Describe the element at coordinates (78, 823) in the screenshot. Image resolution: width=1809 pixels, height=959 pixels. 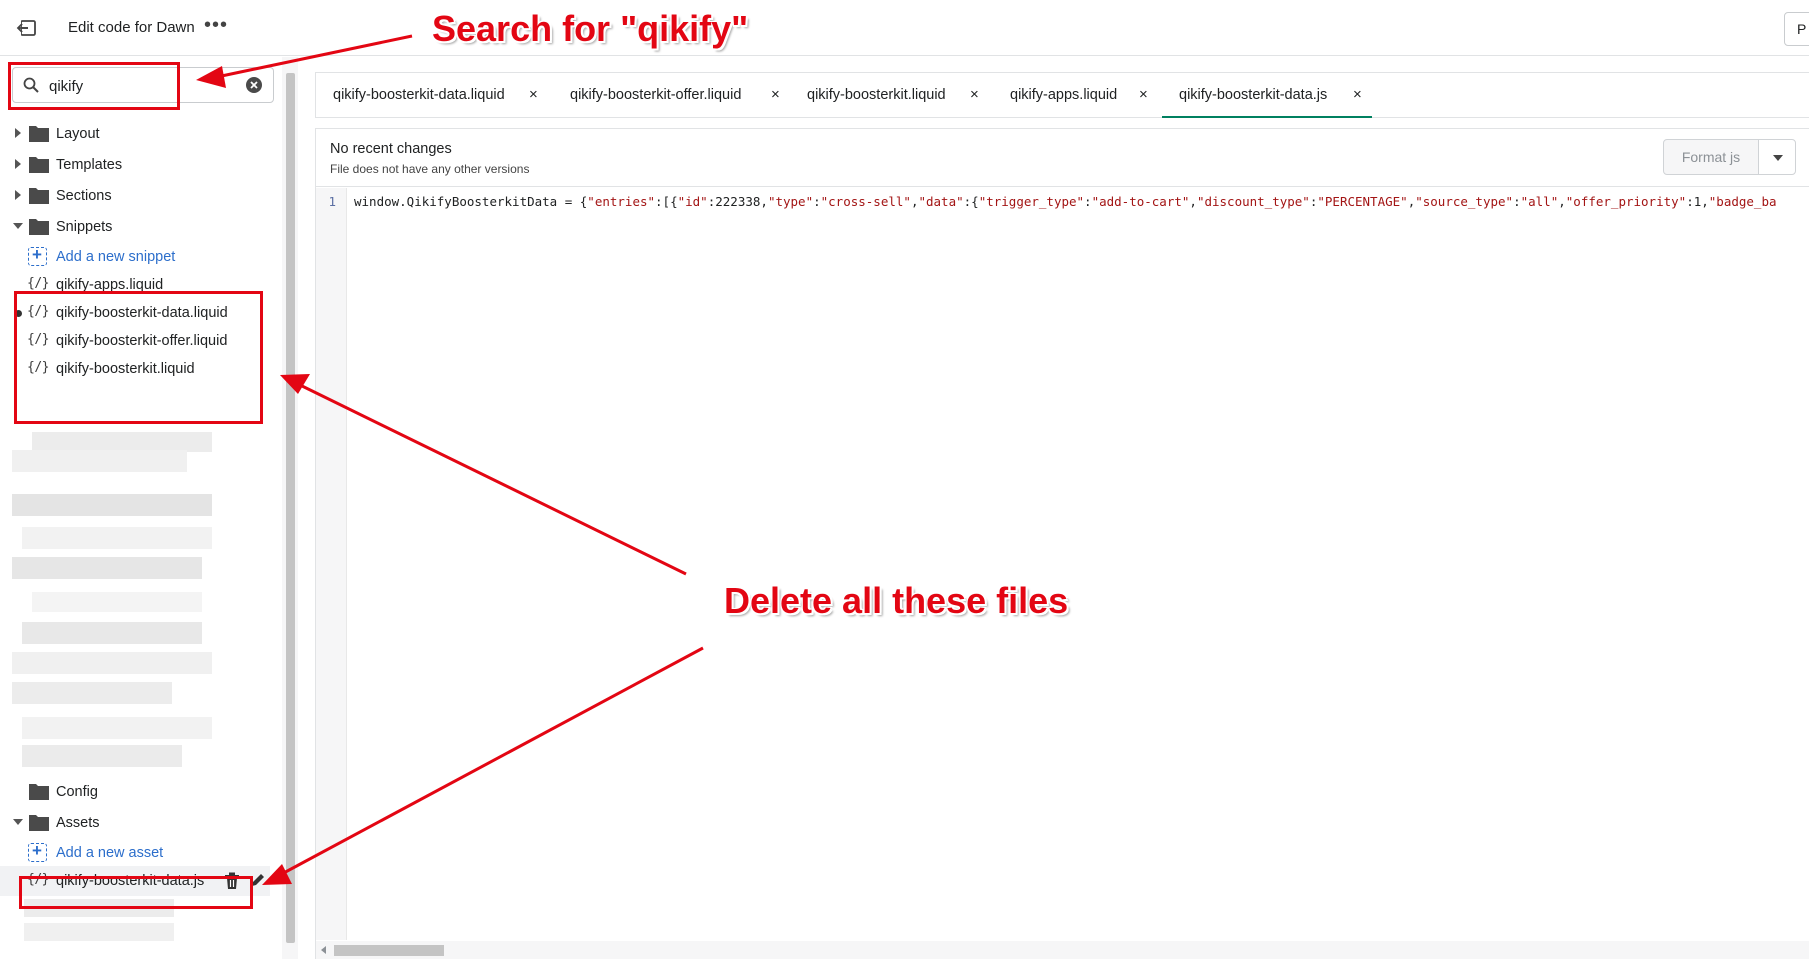
I see `folder-label: Assets` at that location.